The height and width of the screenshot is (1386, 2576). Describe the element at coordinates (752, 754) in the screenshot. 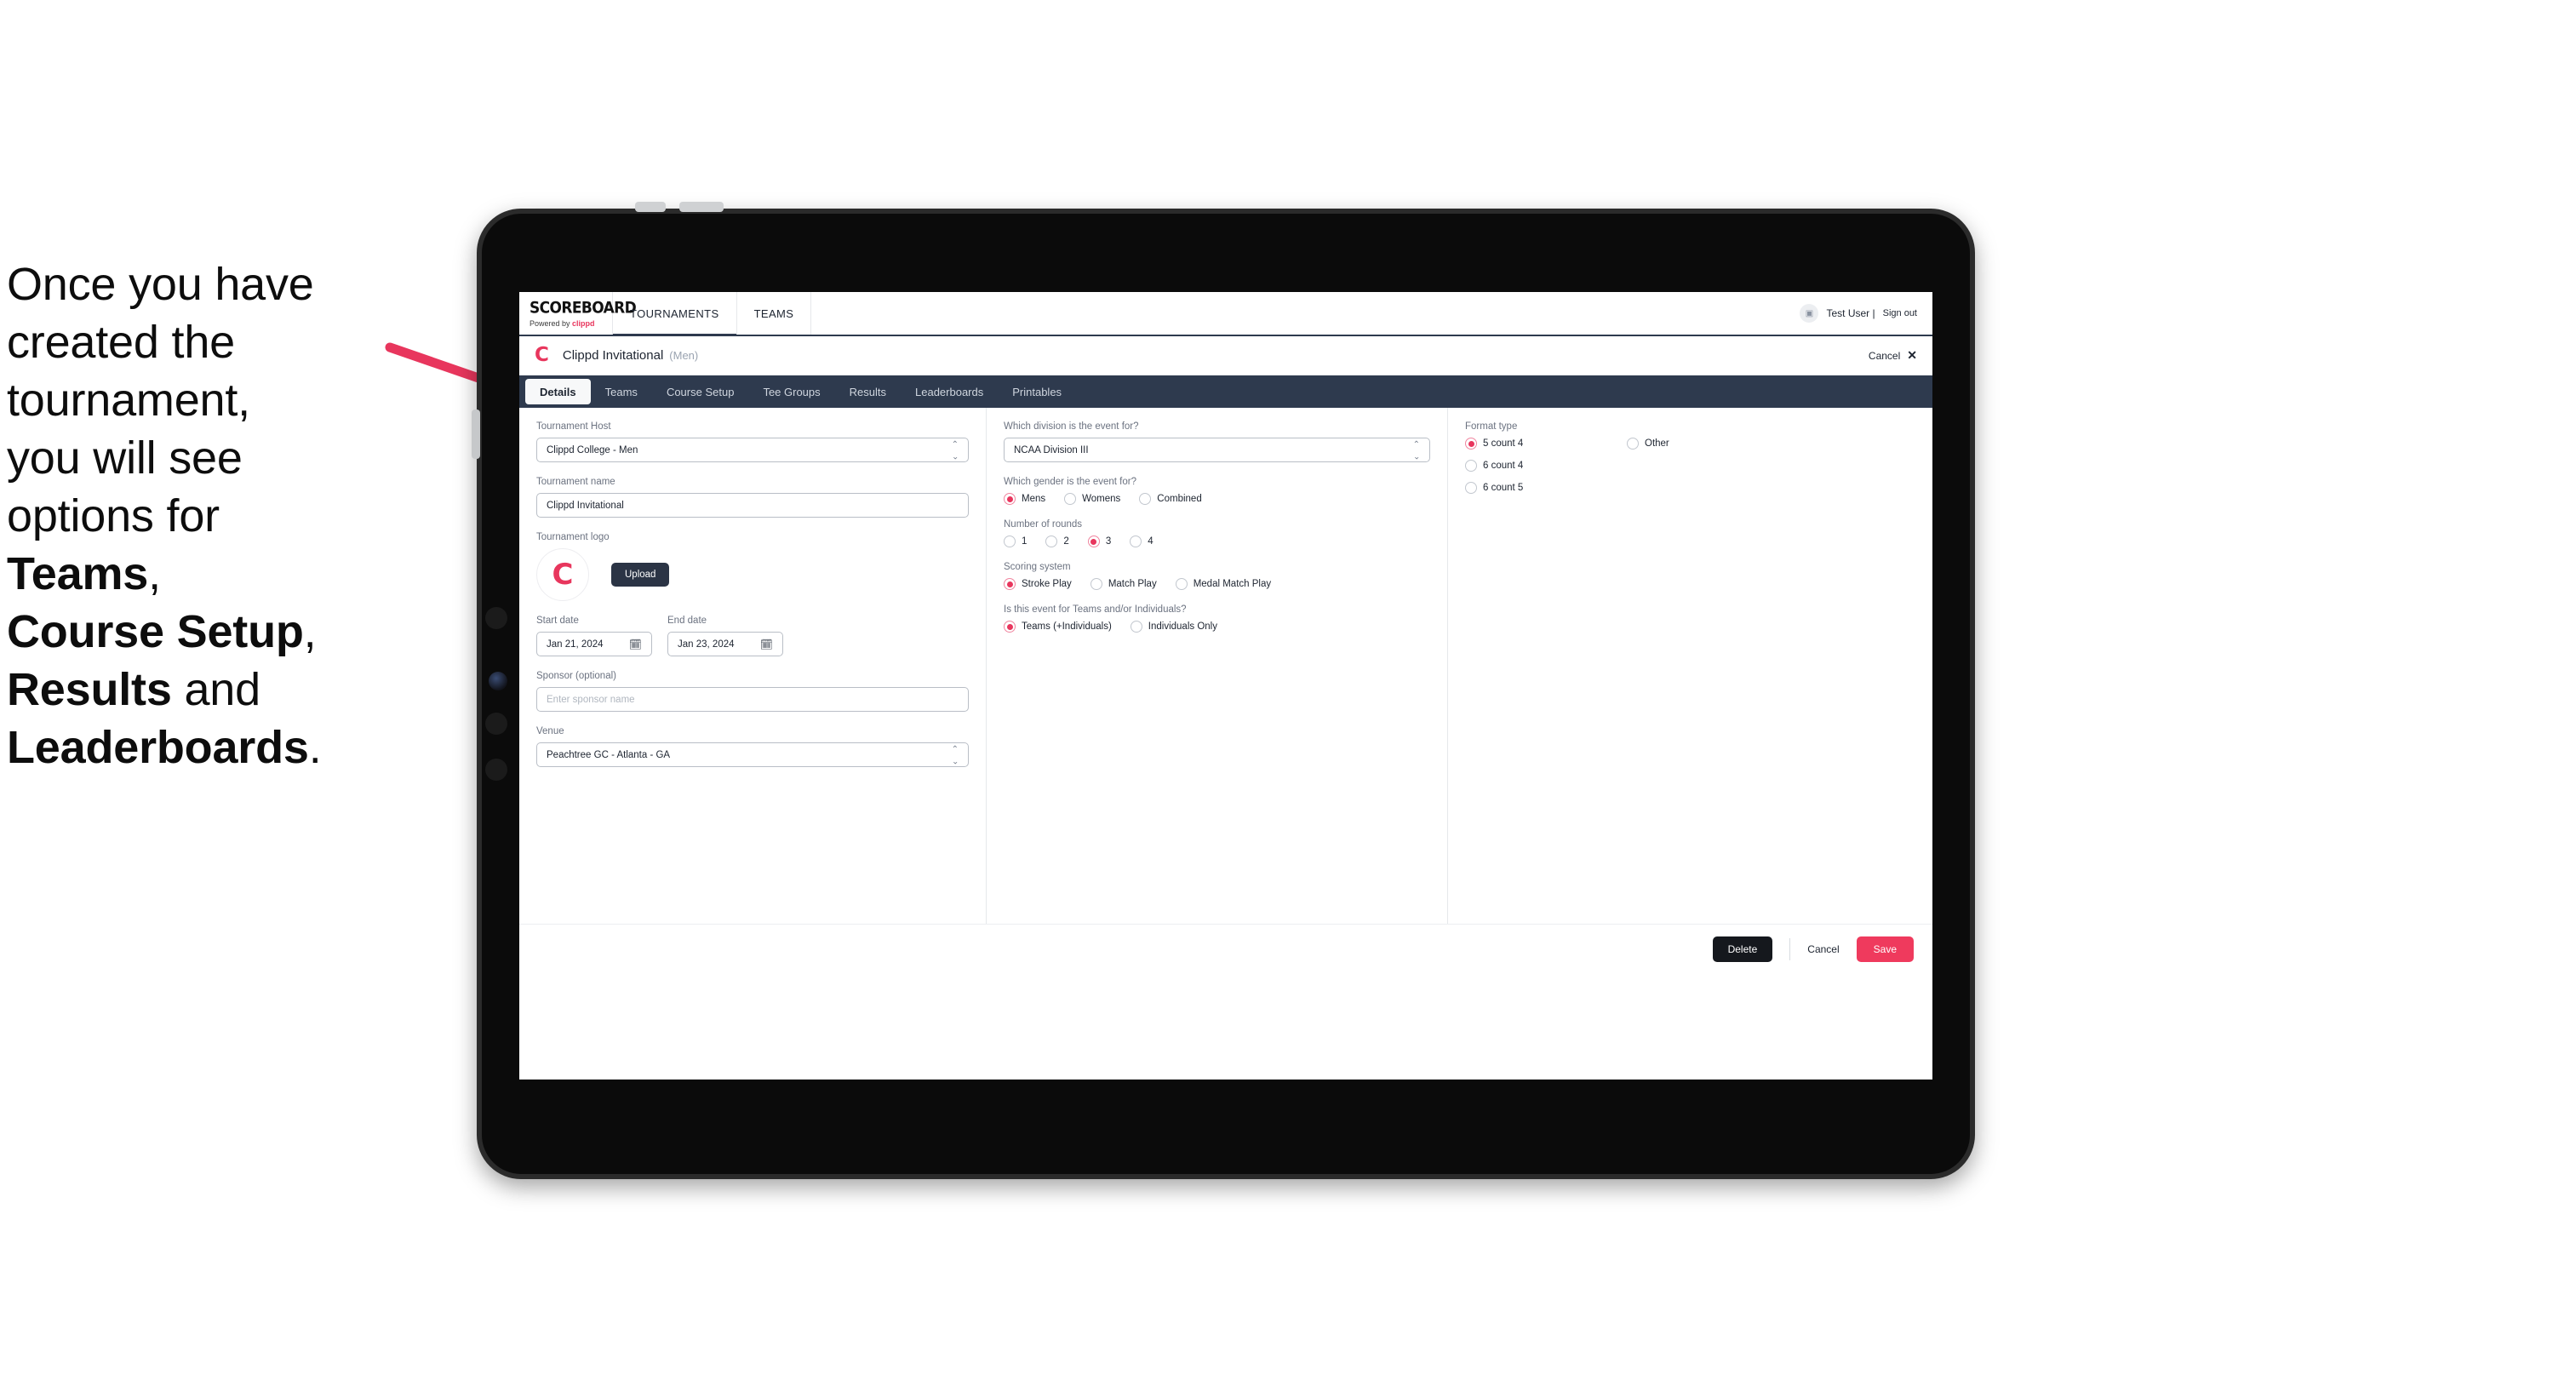

I see `venue-select: Peachtree GC - Atlanta - GA ⌃ ⌃` at that location.